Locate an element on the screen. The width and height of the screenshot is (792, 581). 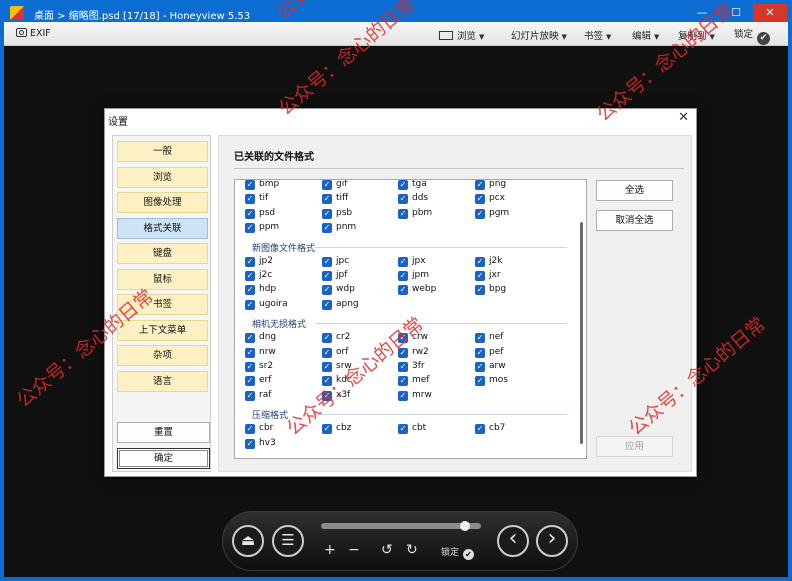
nav-item: 键盘 is located at coordinates (162, 253).